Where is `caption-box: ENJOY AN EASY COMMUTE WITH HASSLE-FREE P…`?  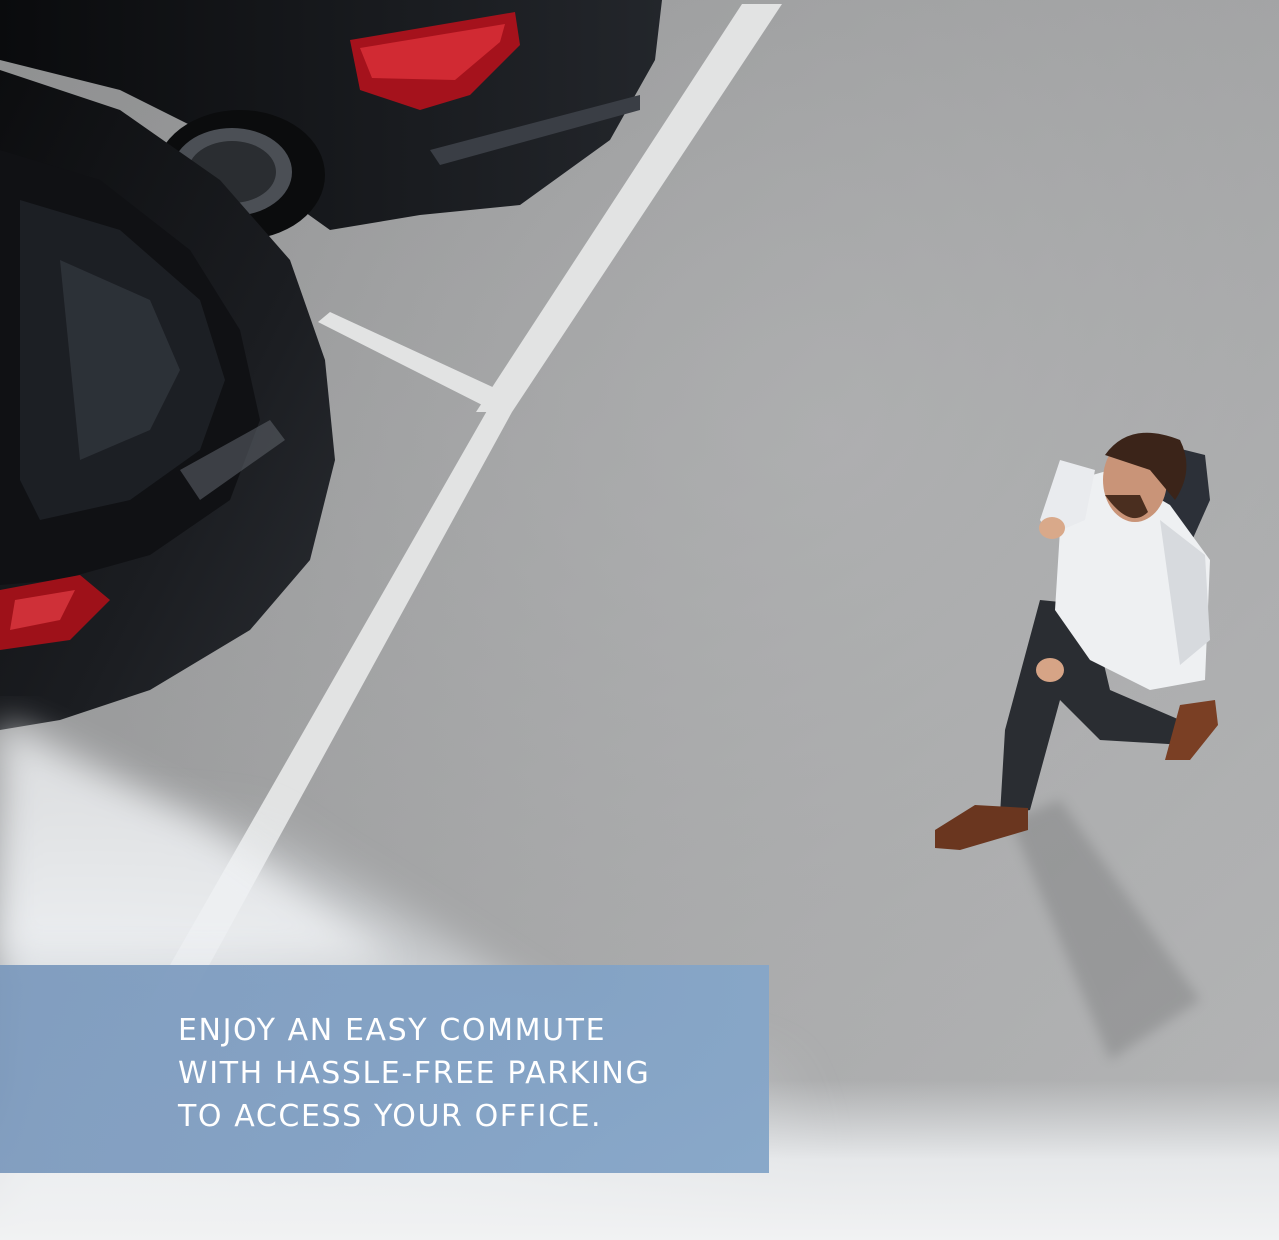 caption-box: ENJOY AN EASY COMMUTE WITH HASSLE-FREE P… is located at coordinates (384, 1069).